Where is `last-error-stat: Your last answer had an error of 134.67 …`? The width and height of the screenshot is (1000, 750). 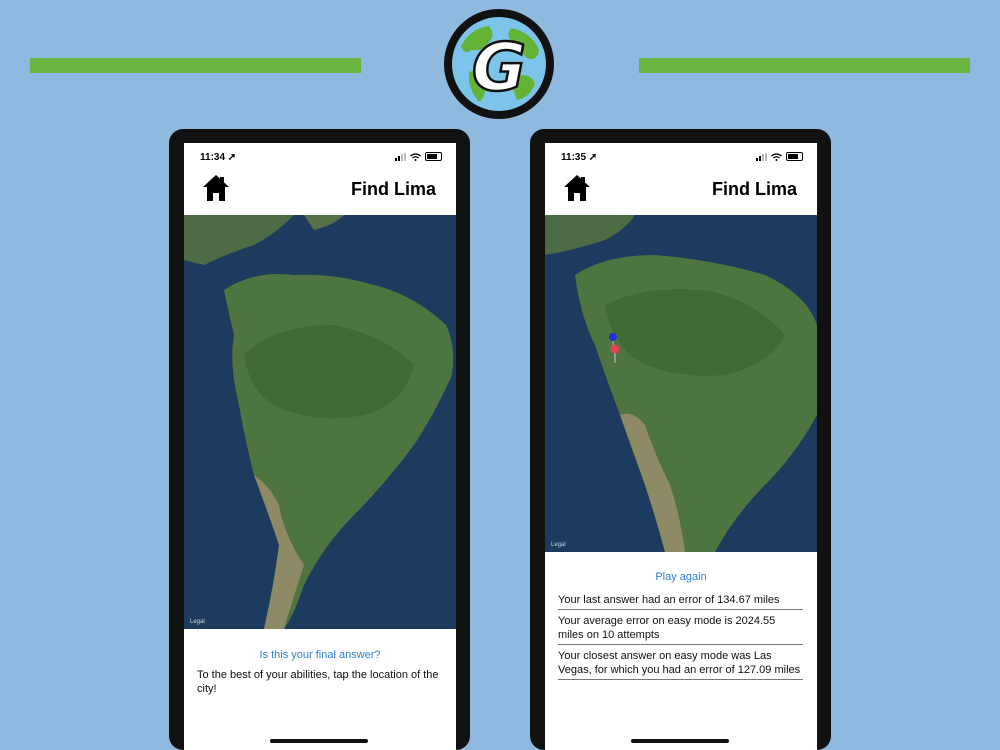
last-error-stat: Your last answer had an error of 134.67 … is located at coordinates (680, 601).